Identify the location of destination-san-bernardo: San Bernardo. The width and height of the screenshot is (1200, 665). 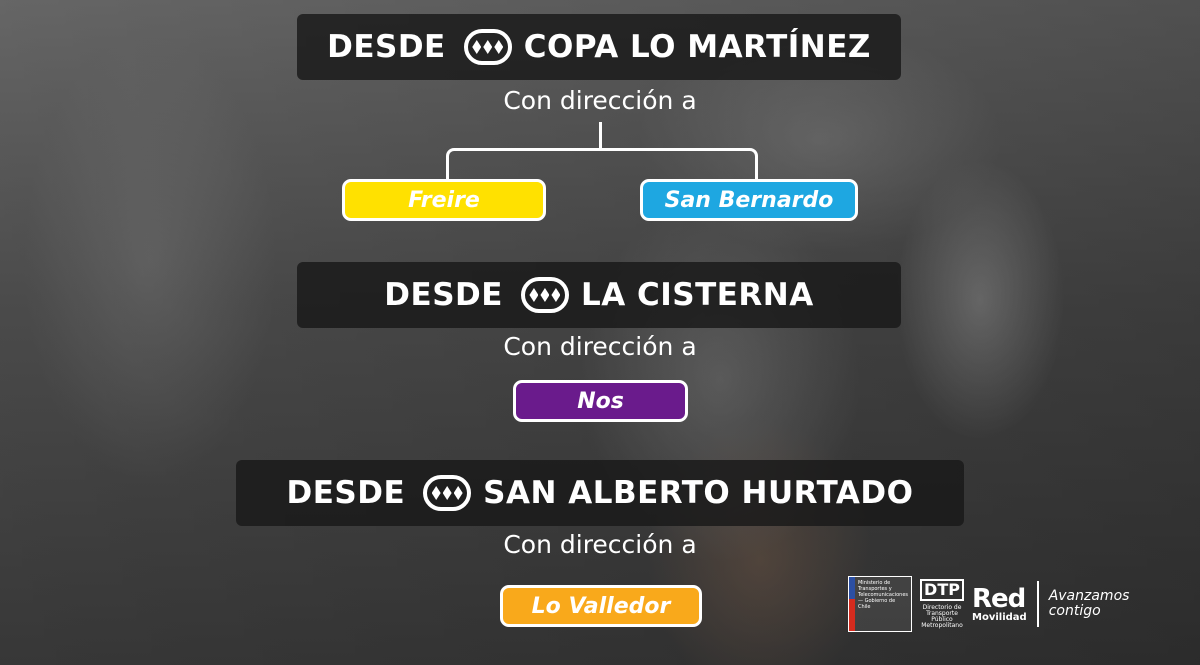
(749, 200).